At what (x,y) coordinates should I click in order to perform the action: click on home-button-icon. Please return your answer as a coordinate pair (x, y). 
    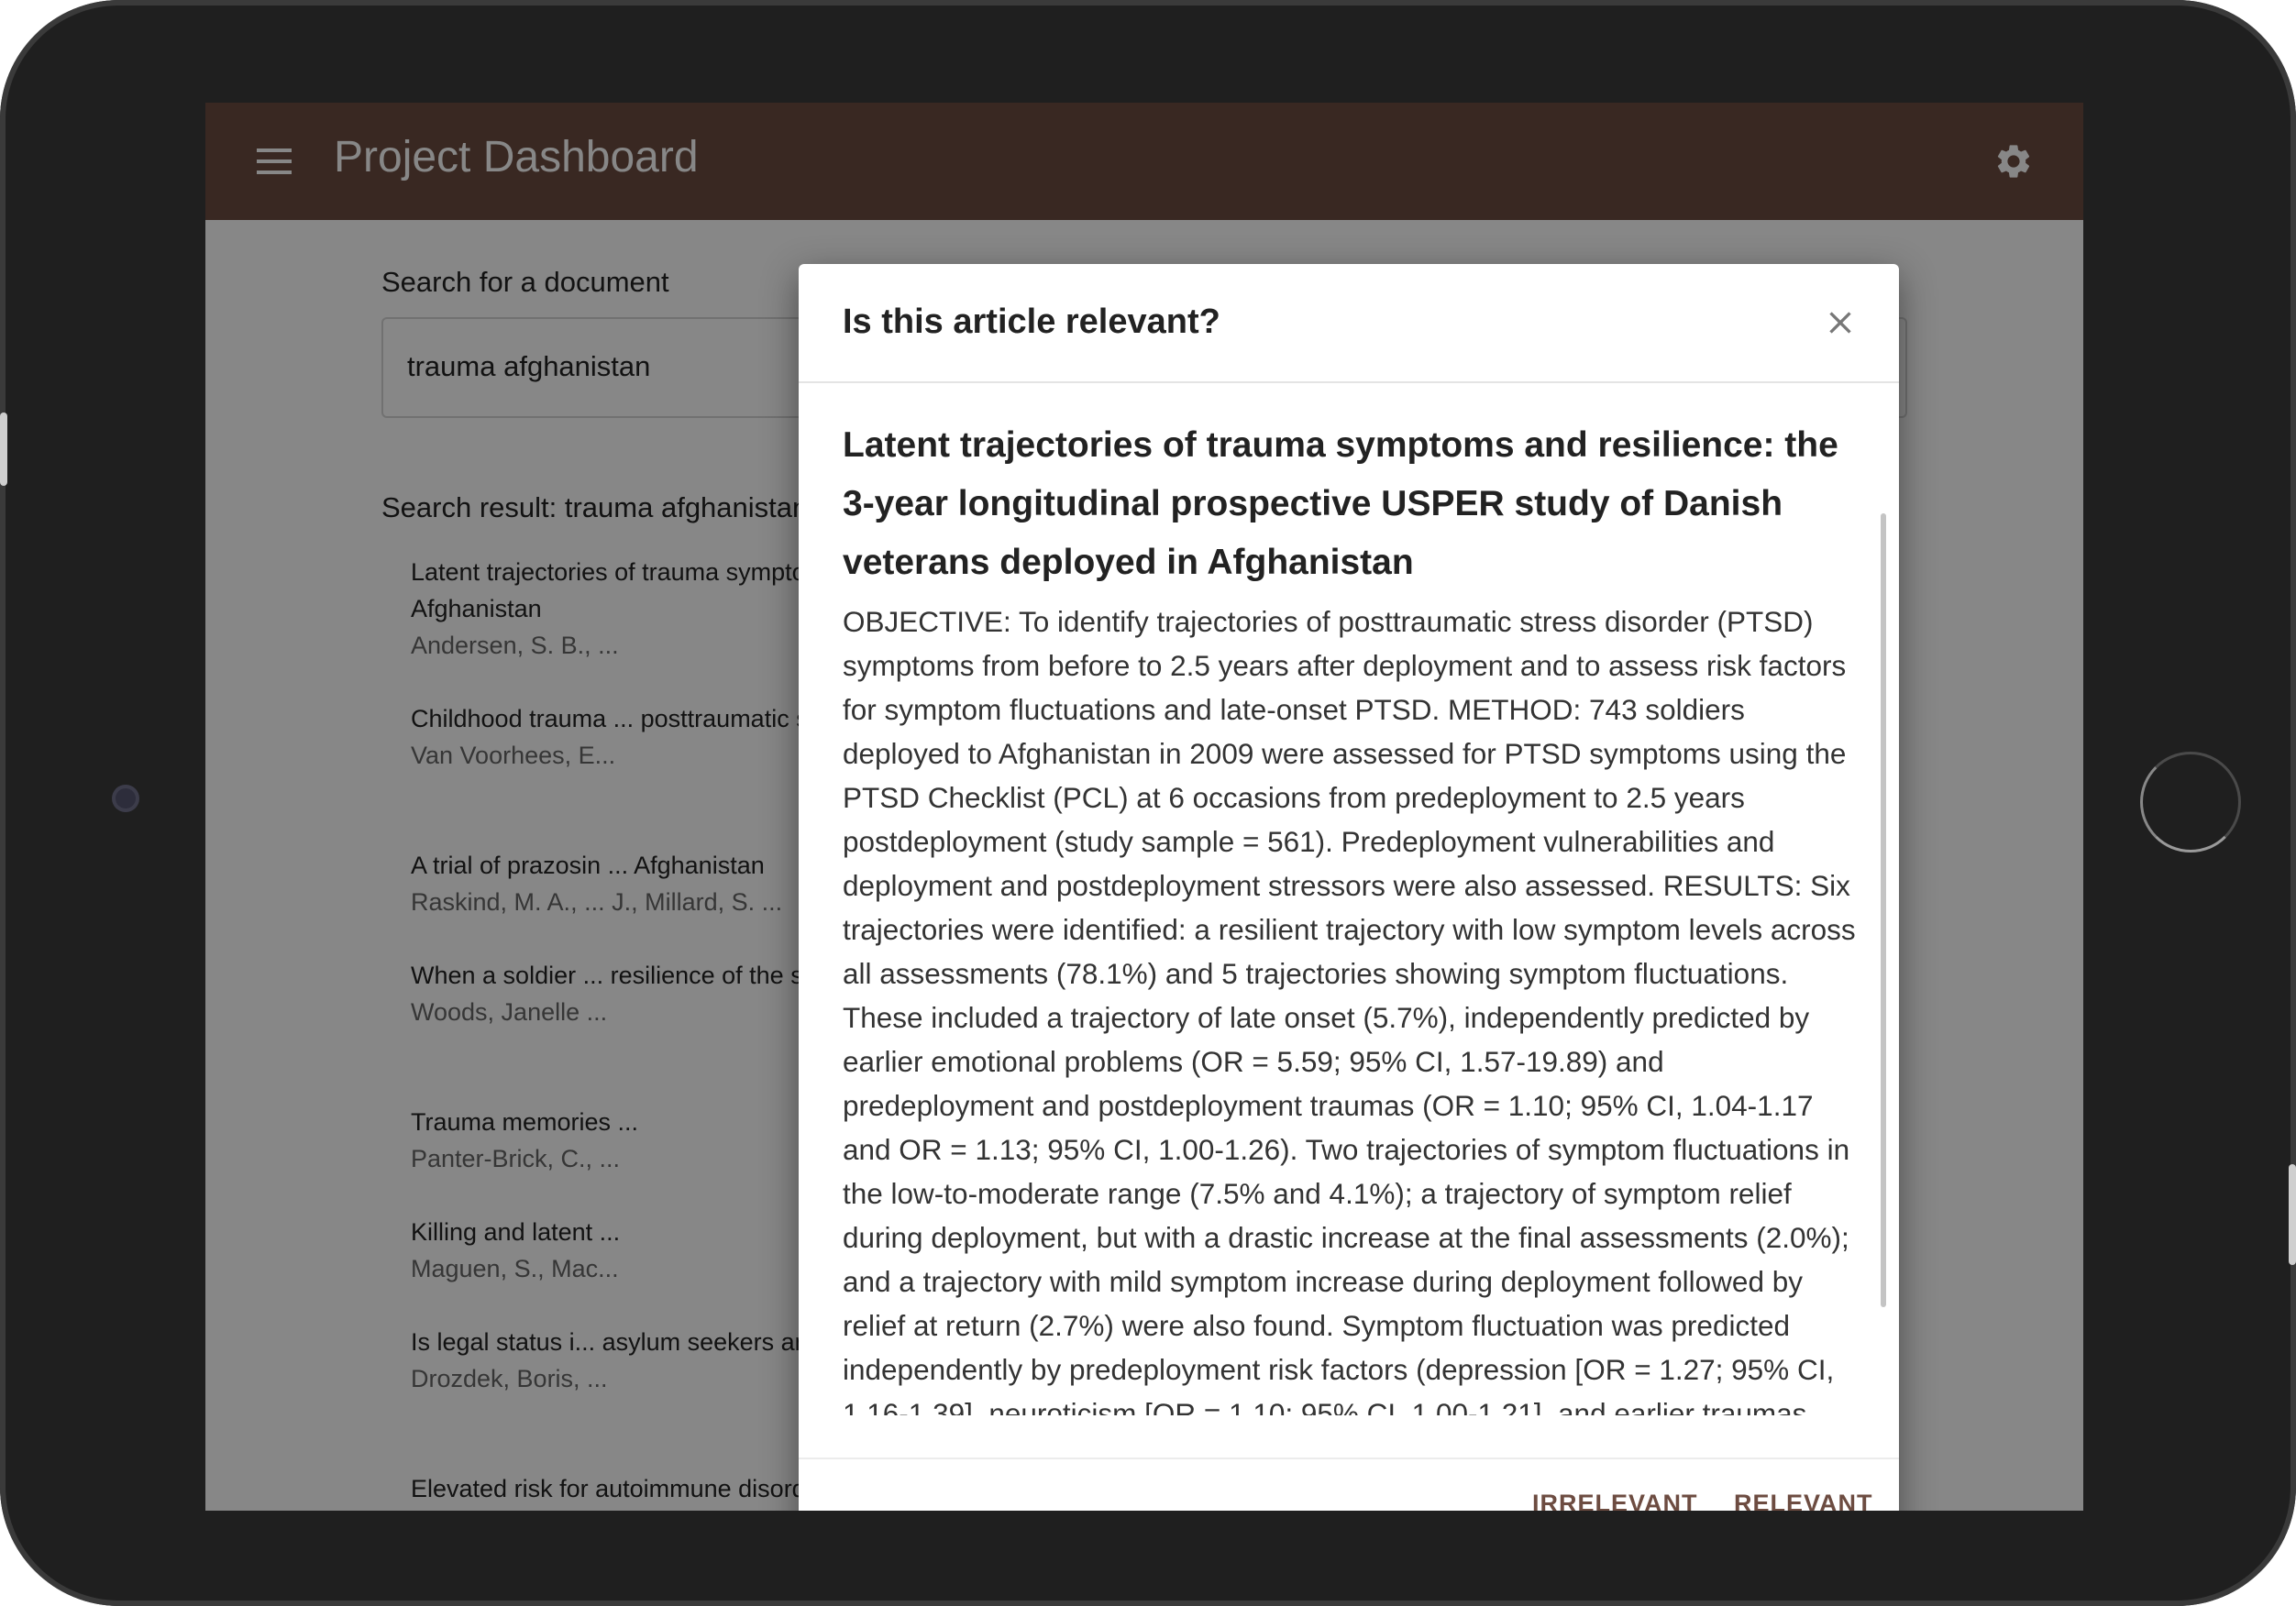
    Looking at the image, I should click on (2190, 802).